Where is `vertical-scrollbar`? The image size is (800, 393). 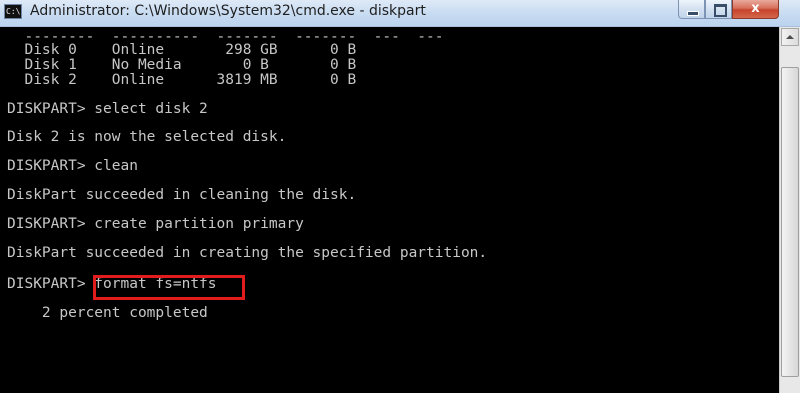
vertical-scrollbar is located at coordinates (789, 210).